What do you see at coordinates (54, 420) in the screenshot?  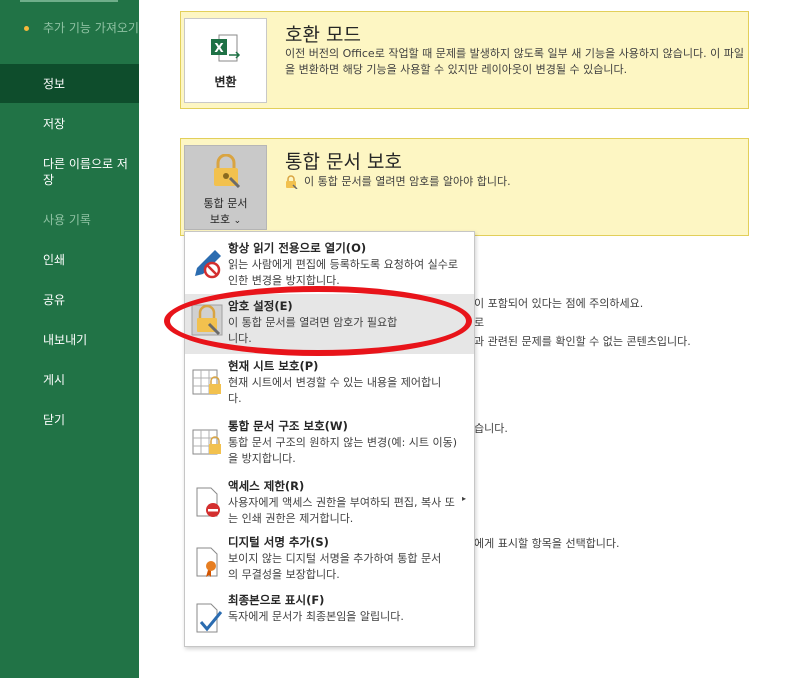 I see `sidebar-item-label: 닫기` at bounding box center [54, 420].